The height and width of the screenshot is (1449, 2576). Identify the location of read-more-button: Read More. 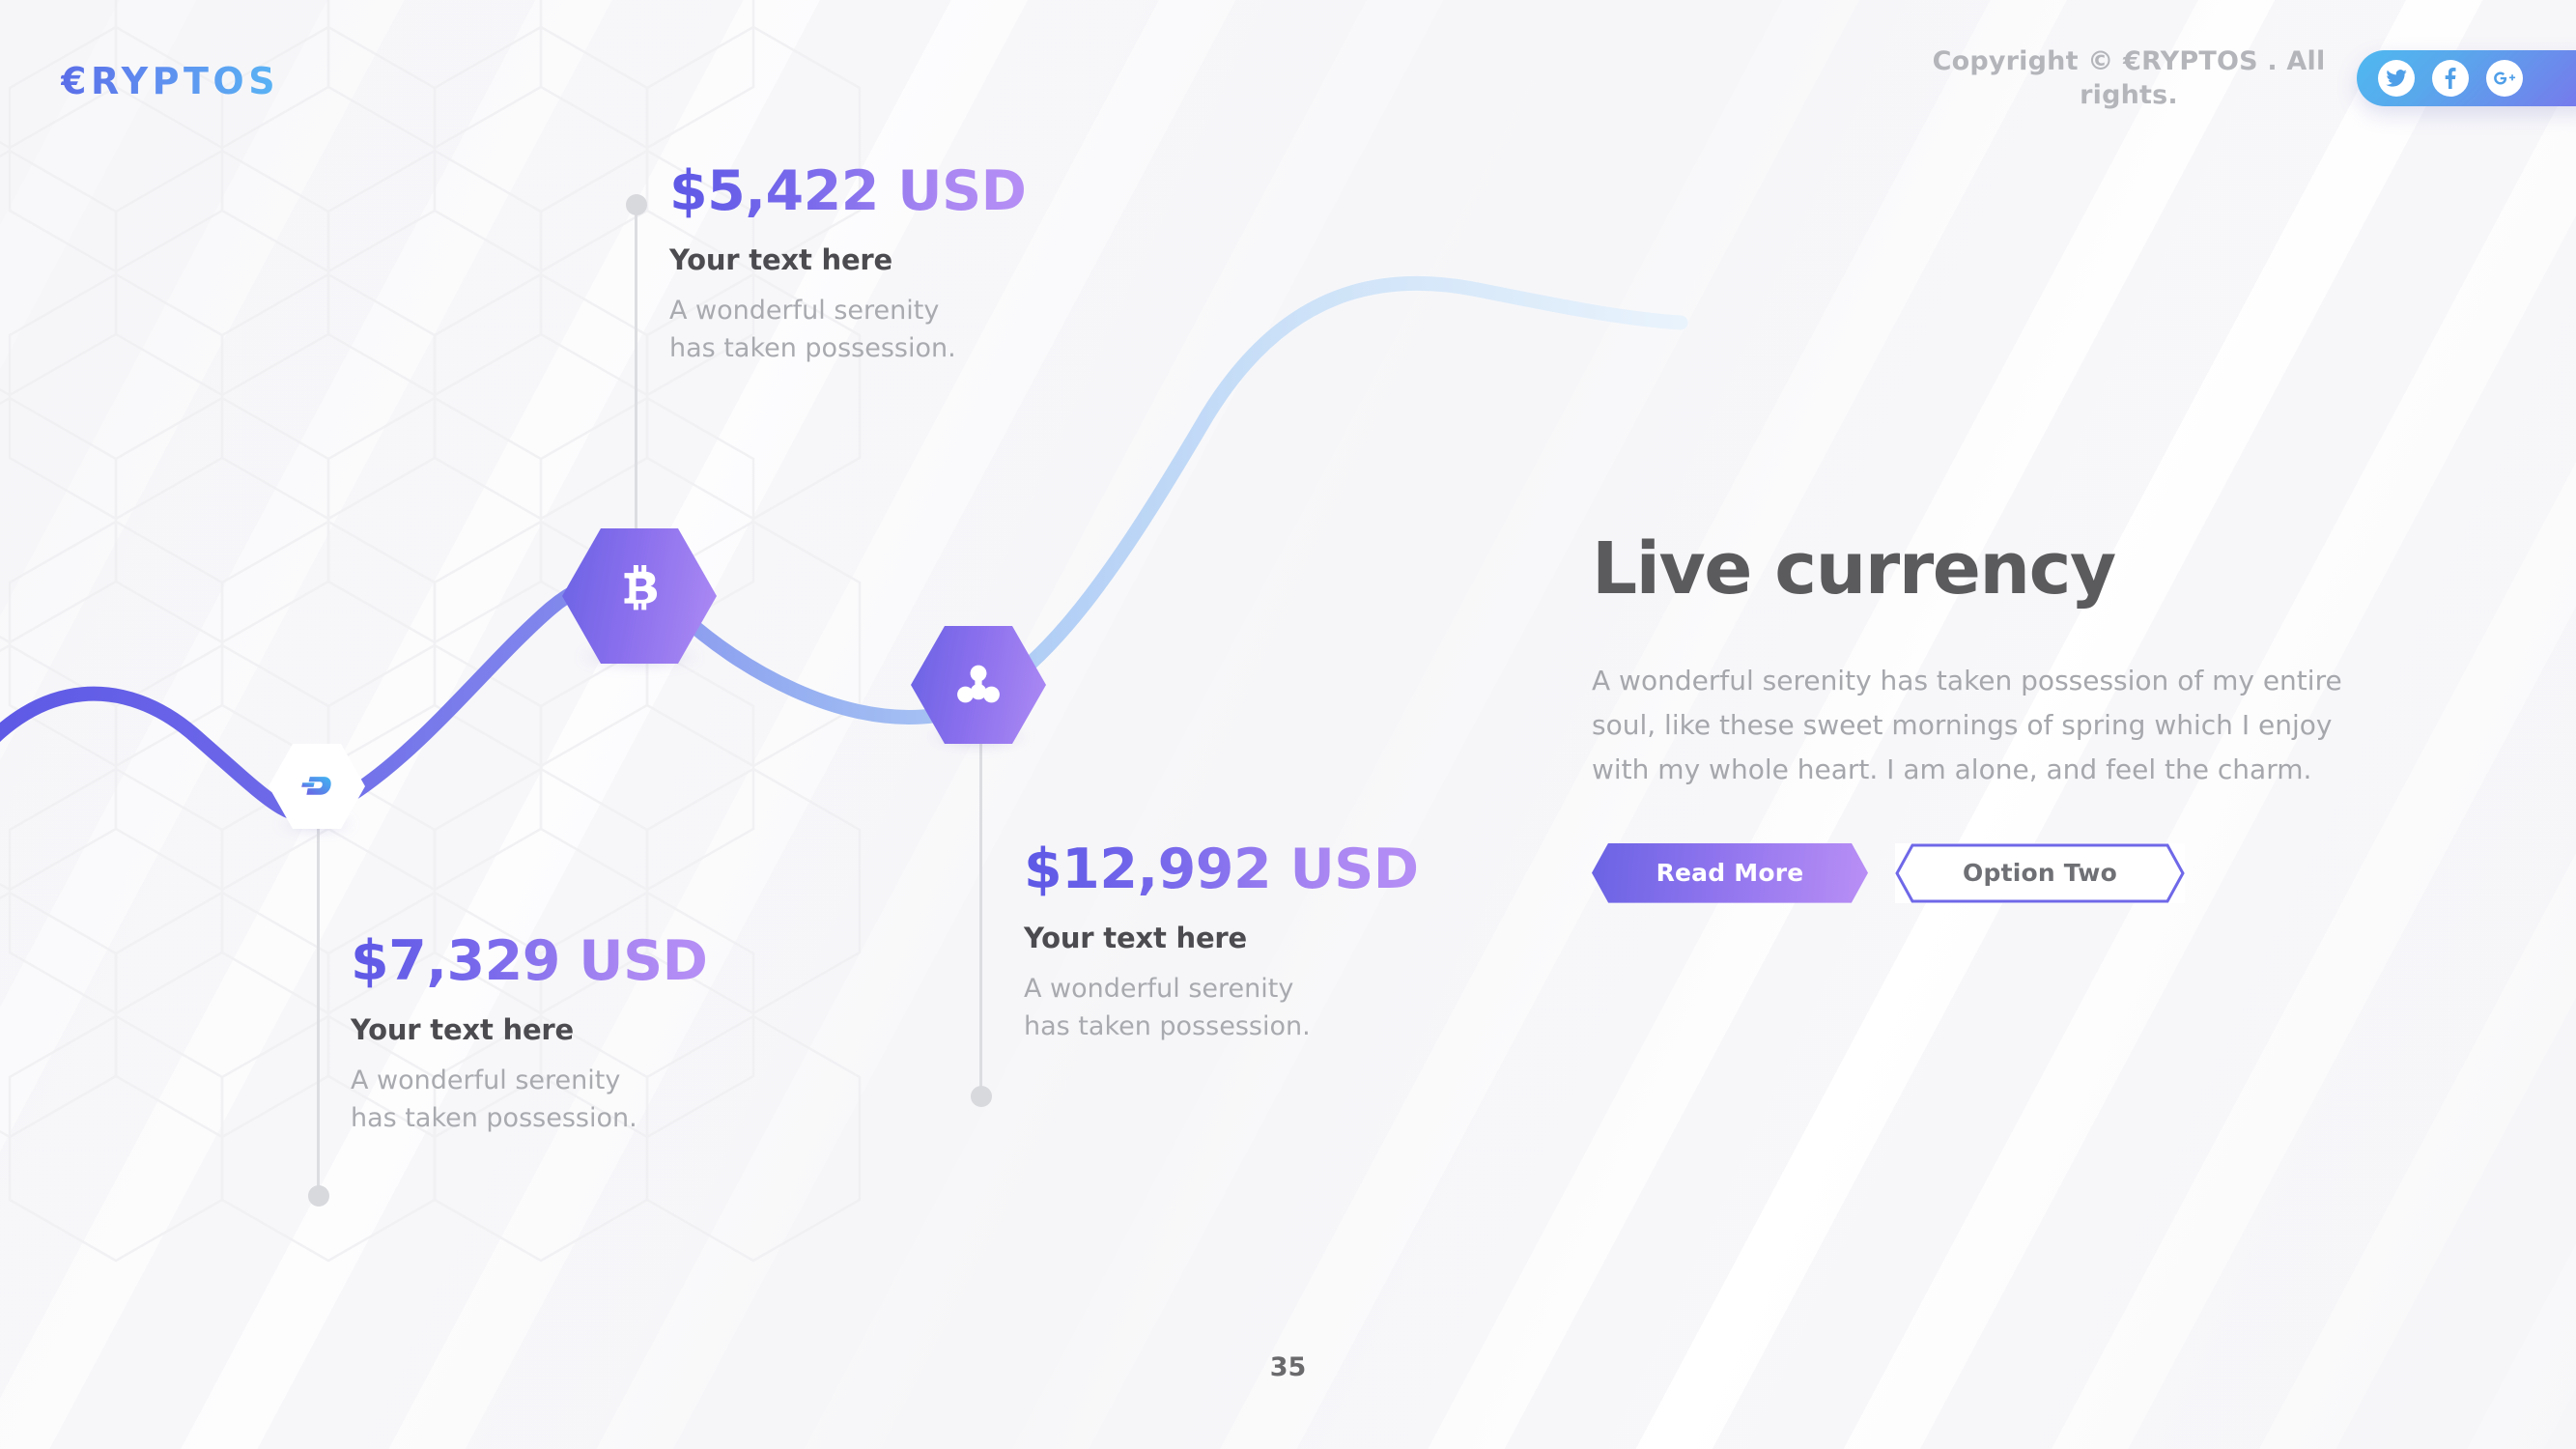
(1730, 872).